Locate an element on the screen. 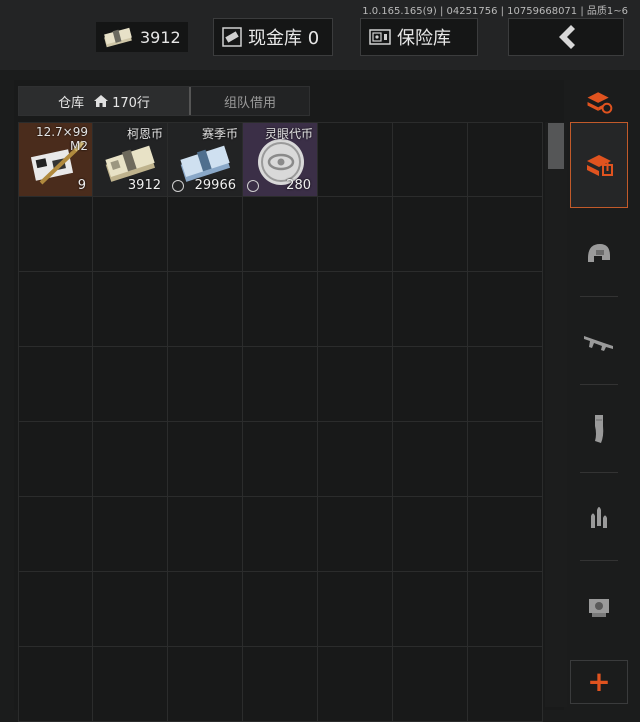  safe-vault-button: 保险库 is located at coordinates (419, 37).